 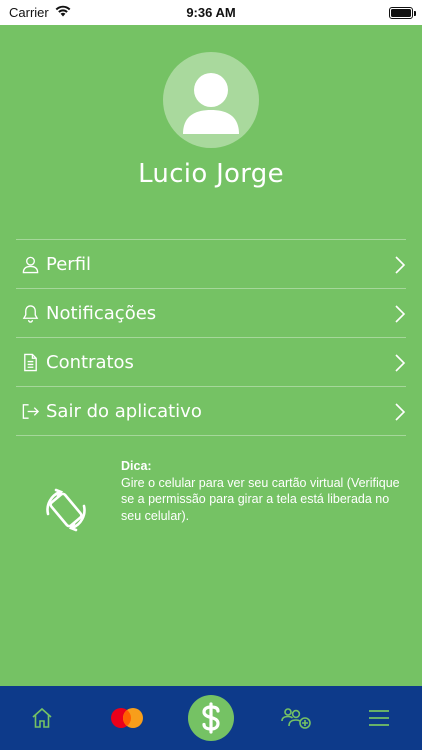 I want to click on nav-card, so click(x=127, y=718).